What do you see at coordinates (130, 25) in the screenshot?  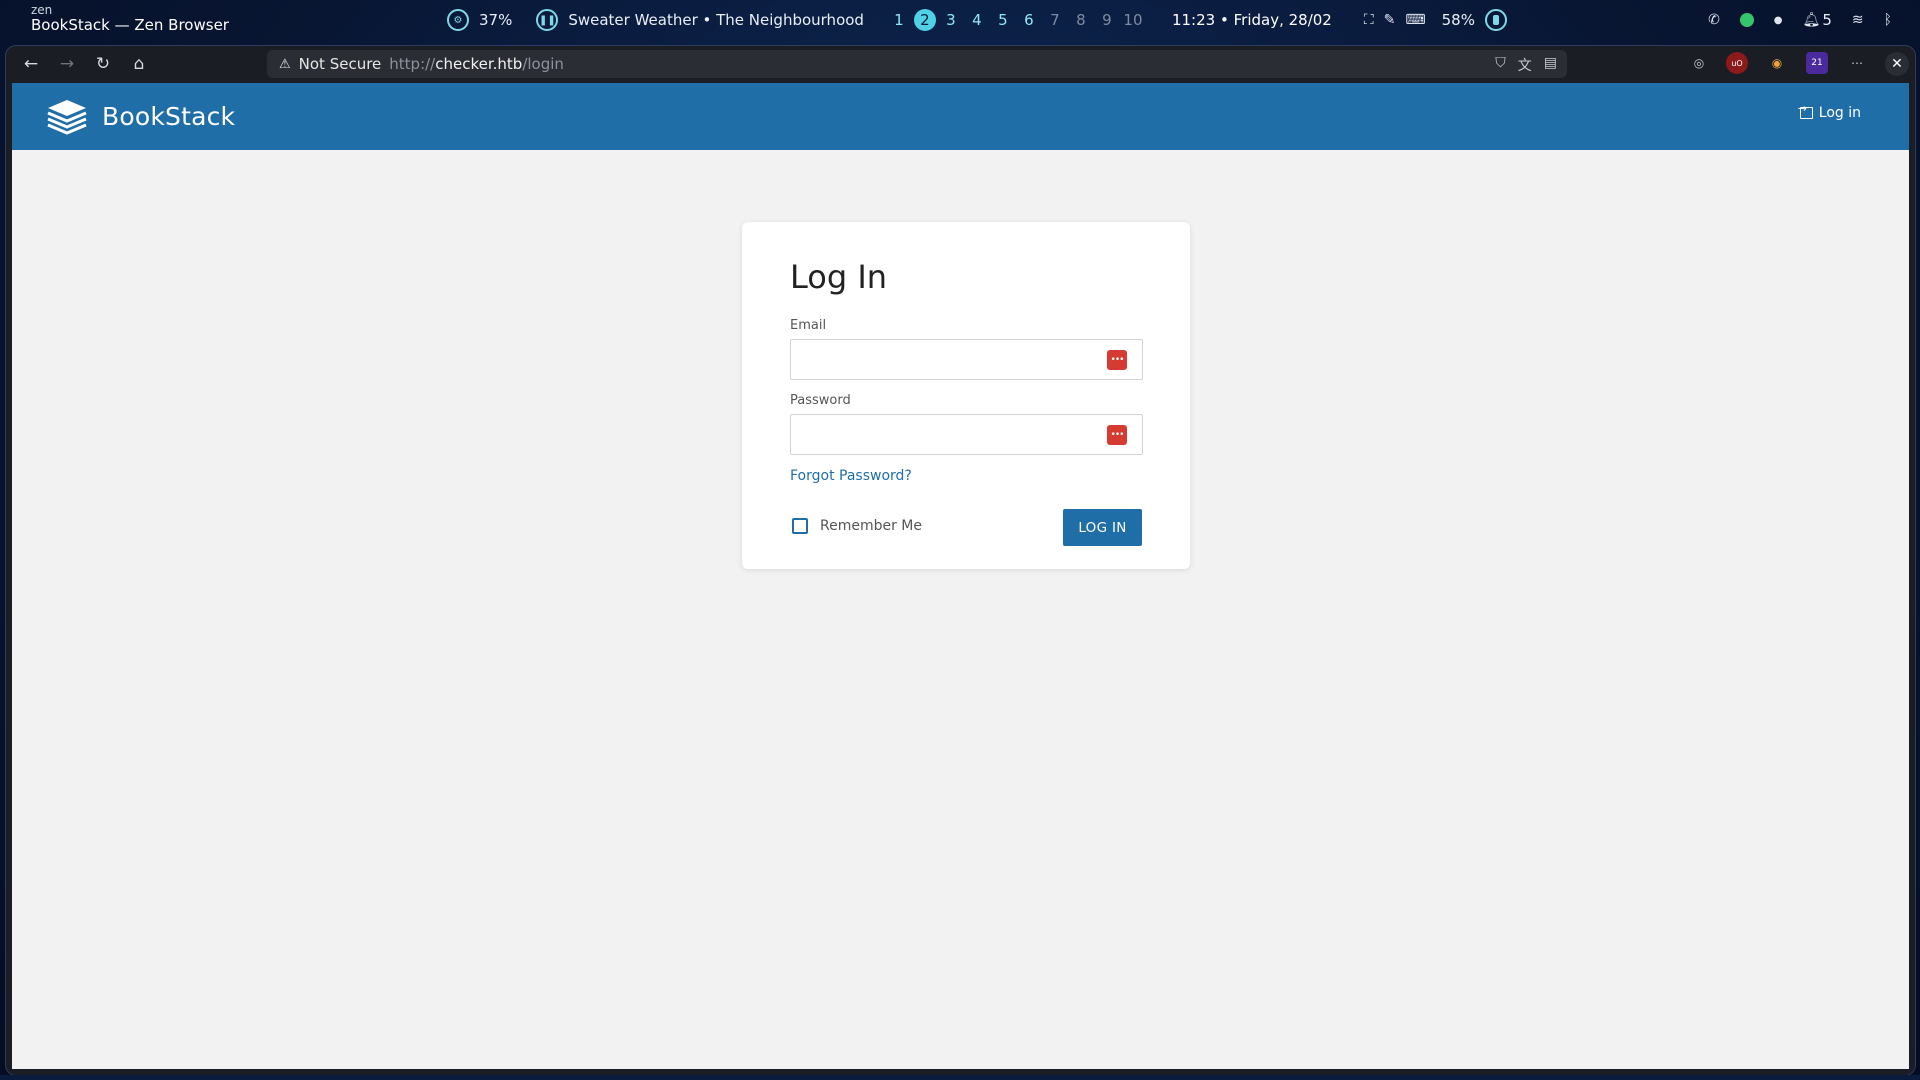 I see `window-title: BookStack — Zen Browser` at bounding box center [130, 25].